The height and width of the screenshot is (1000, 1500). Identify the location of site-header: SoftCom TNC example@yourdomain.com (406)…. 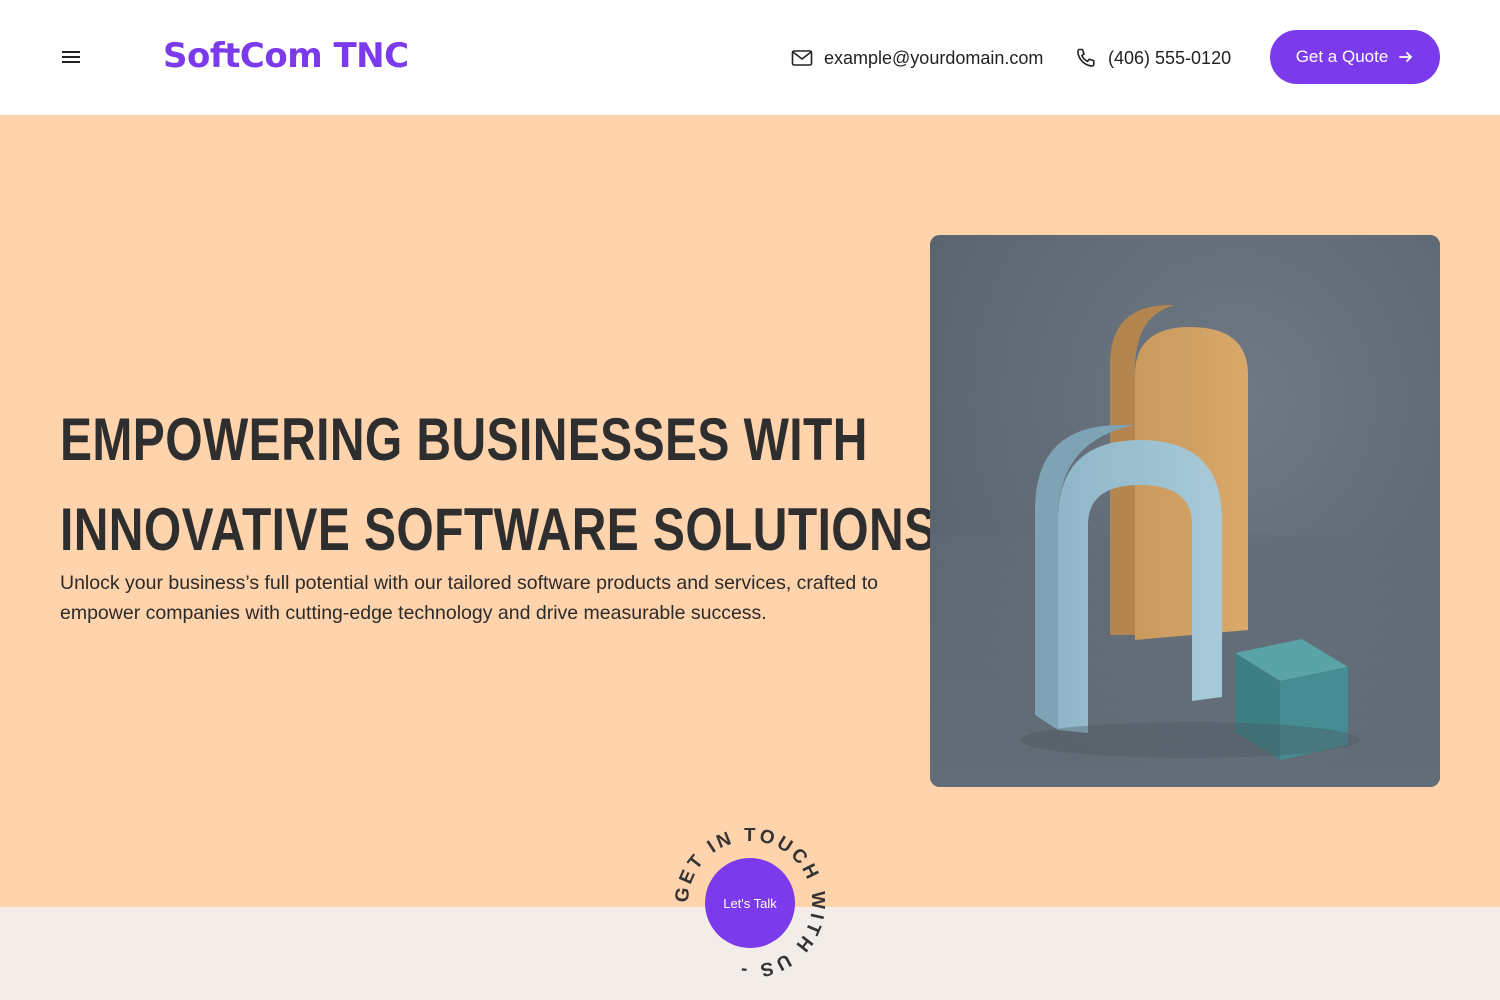
(750, 57).